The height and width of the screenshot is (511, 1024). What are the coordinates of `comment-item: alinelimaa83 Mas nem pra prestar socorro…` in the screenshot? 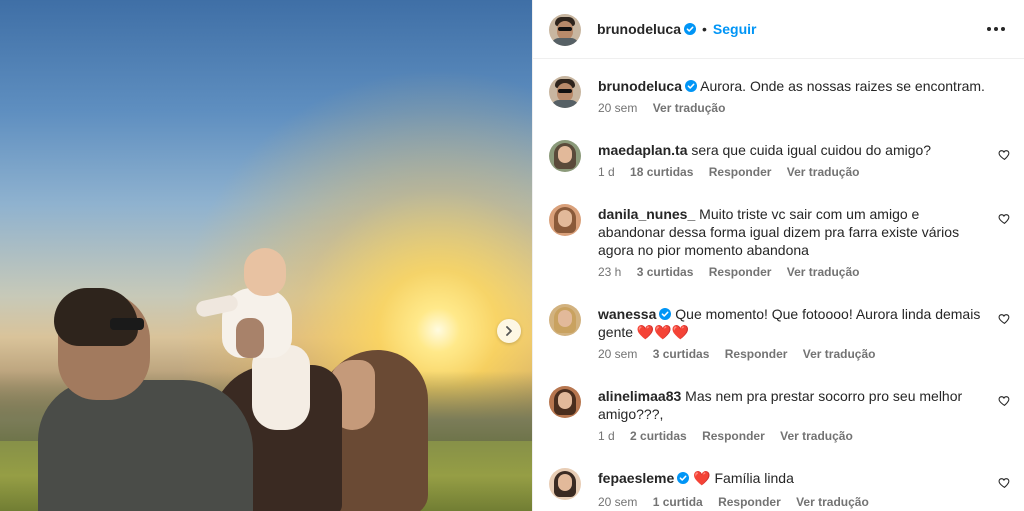 It's located at (786, 417).